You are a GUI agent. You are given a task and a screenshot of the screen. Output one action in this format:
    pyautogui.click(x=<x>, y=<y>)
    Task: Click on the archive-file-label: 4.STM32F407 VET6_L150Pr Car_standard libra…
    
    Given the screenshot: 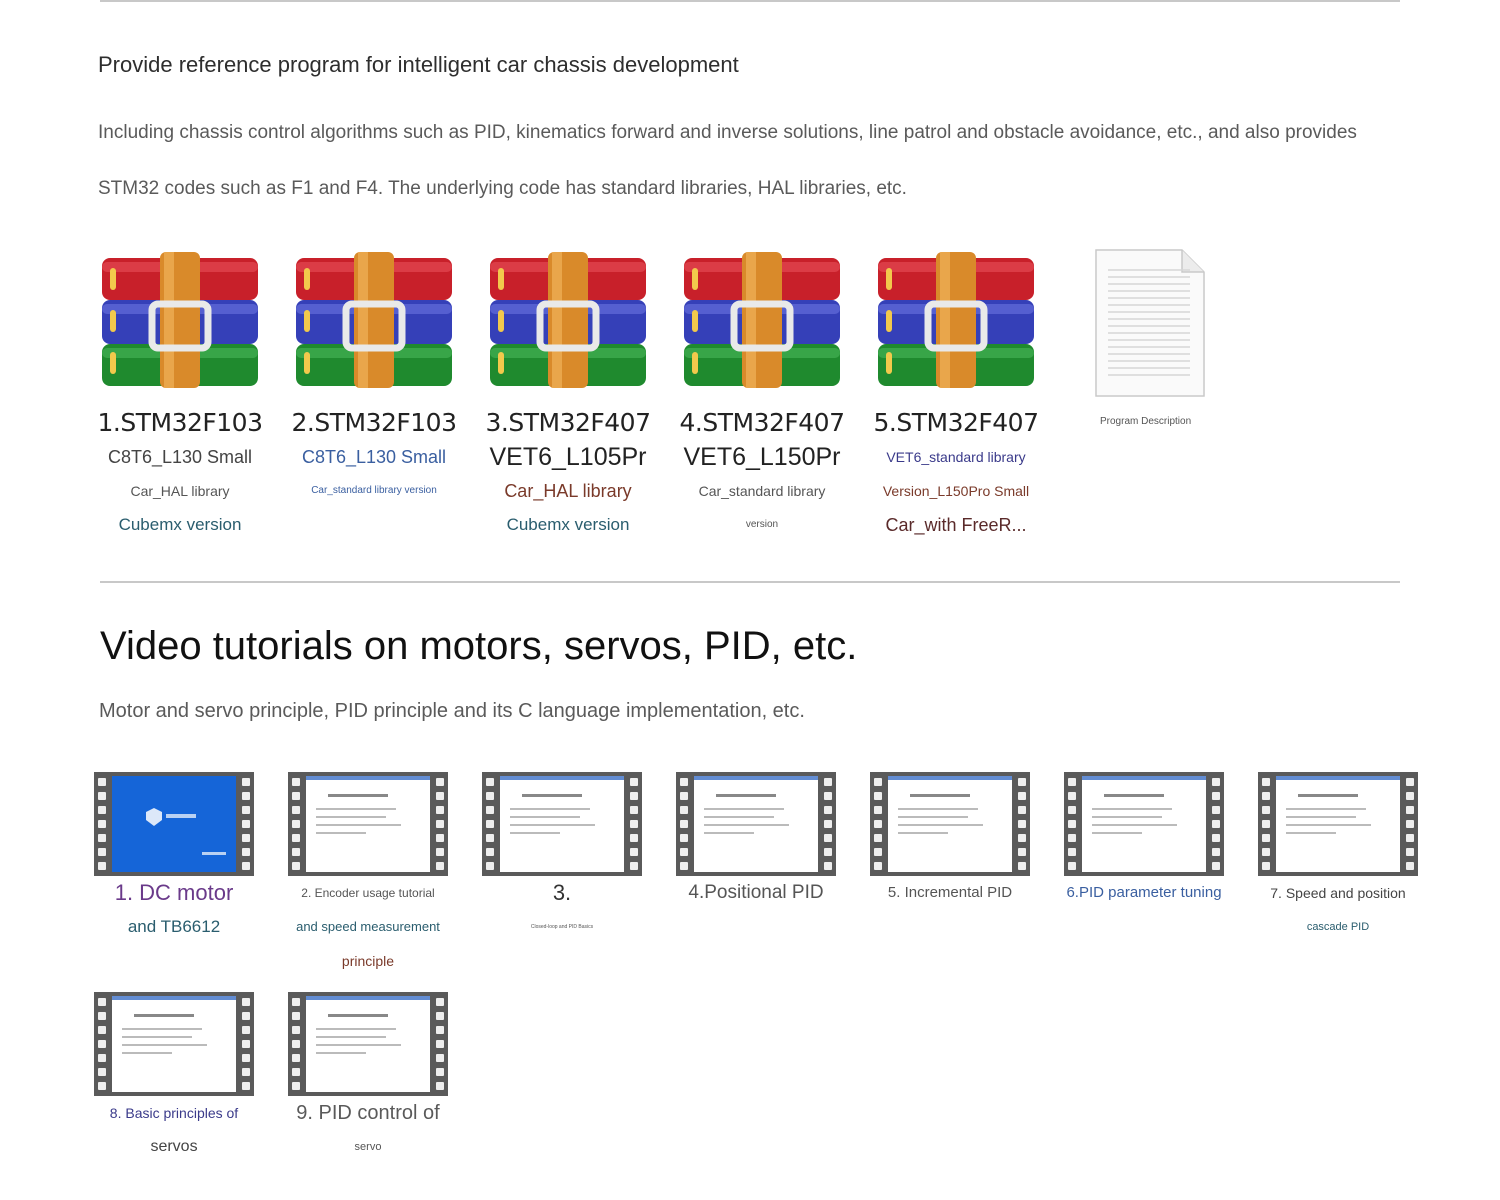 What is the action you would take?
    pyautogui.click(x=762, y=474)
    